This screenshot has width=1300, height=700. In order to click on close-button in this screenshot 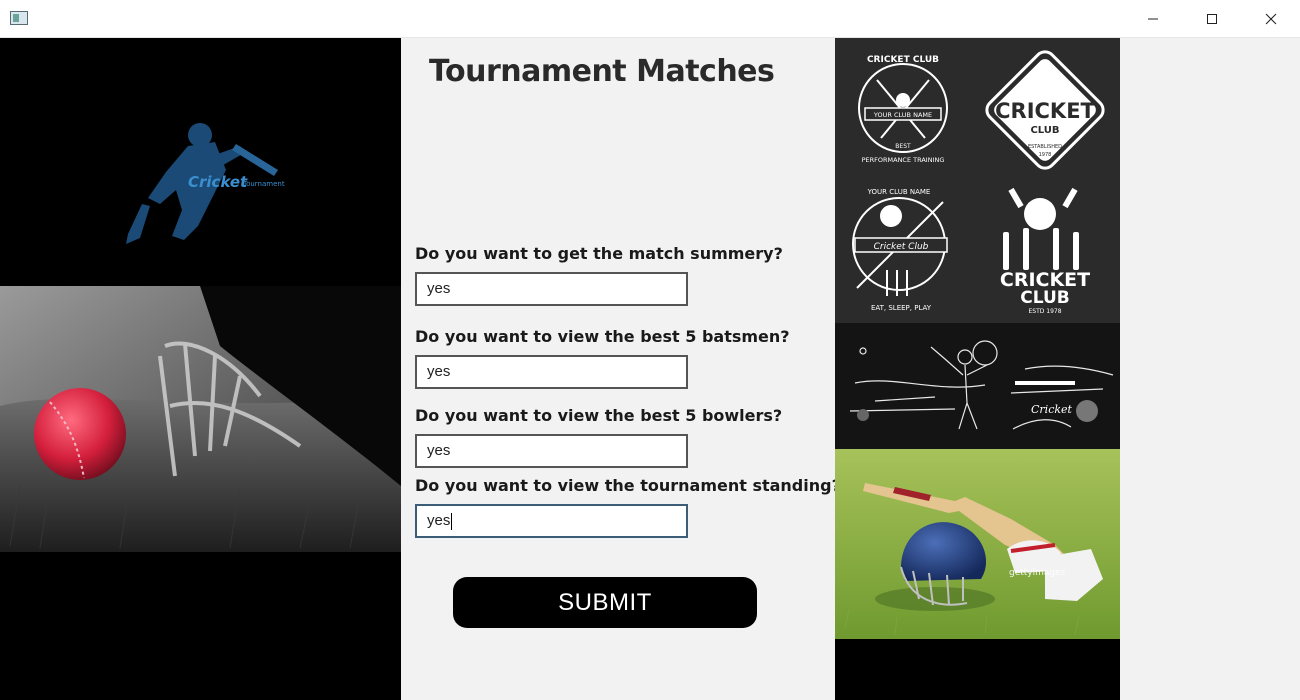, I will do `click(1271, 19)`.